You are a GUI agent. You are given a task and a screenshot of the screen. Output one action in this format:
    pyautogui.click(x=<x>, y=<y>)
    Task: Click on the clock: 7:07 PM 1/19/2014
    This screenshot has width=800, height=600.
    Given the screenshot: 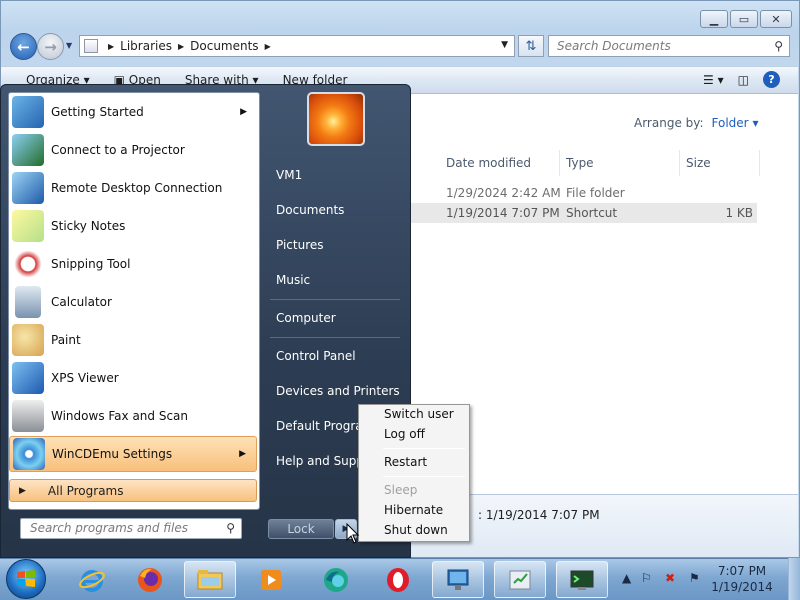 What is the action you would take?
    pyautogui.click(x=742, y=579)
    